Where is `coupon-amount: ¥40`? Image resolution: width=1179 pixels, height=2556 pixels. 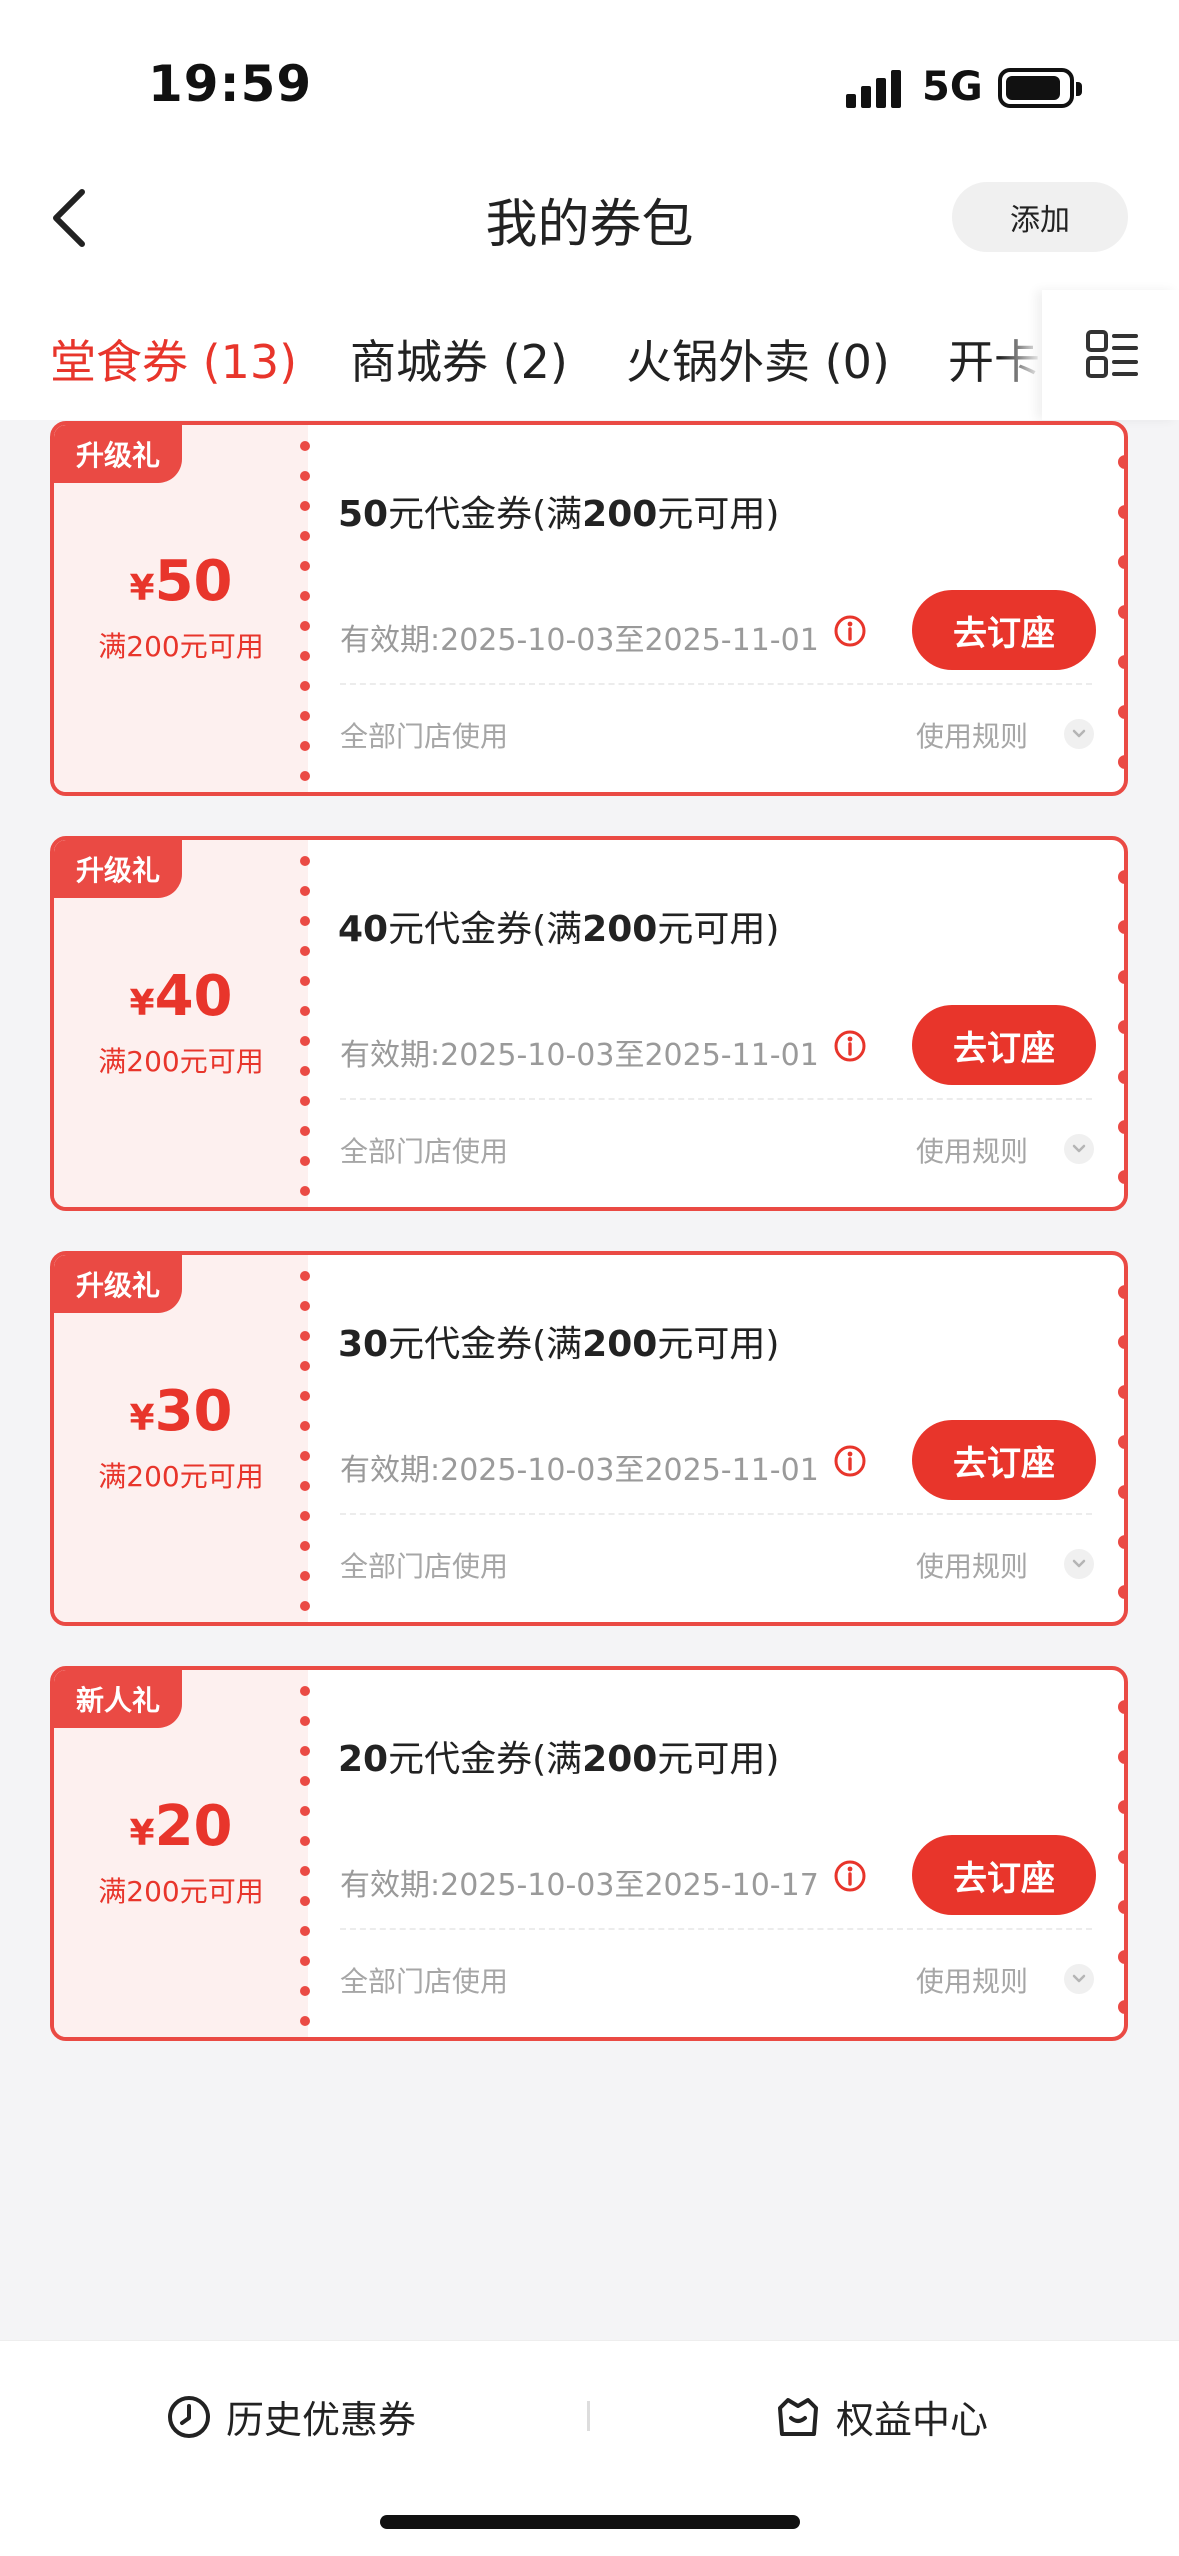 coupon-amount: ¥40 is located at coordinates (181, 996).